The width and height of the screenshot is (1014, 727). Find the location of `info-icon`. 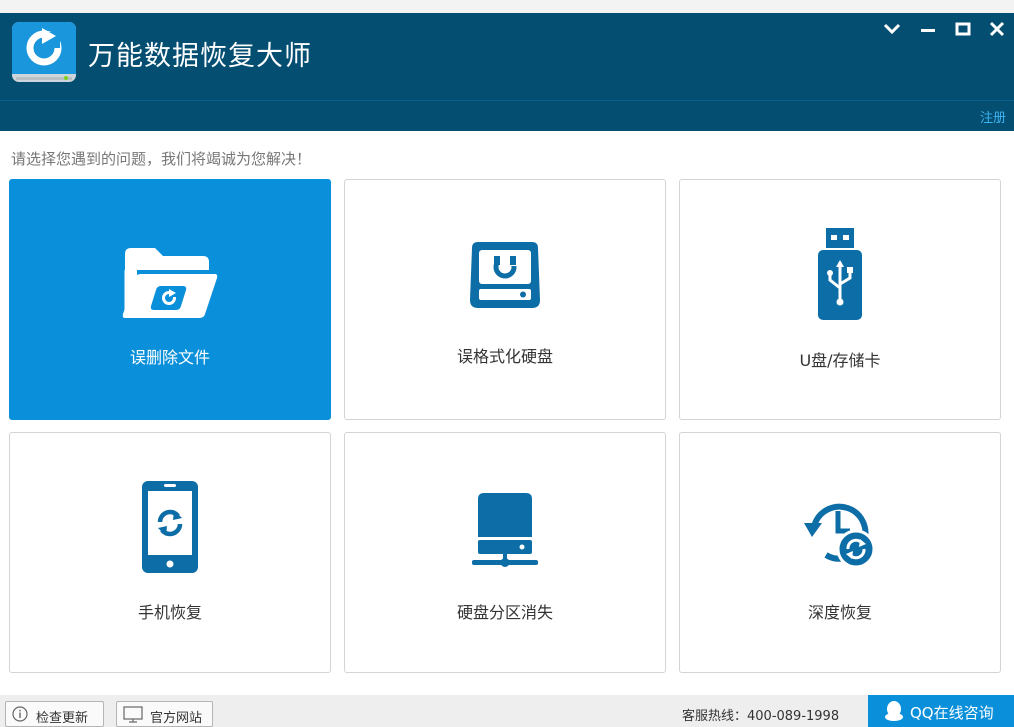

info-icon is located at coordinates (20, 714).